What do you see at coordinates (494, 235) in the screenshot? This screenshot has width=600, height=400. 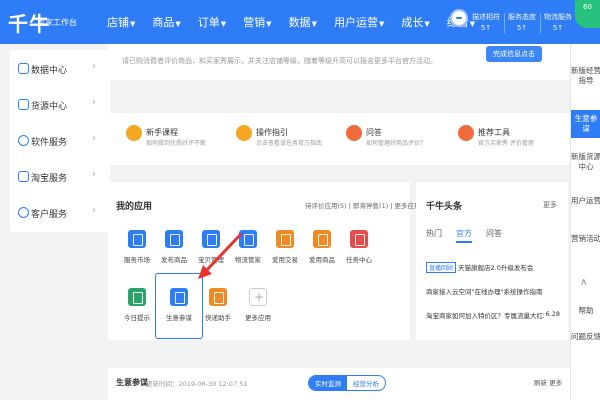 I see `tab-qa: 问答` at bounding box center [494, 235].